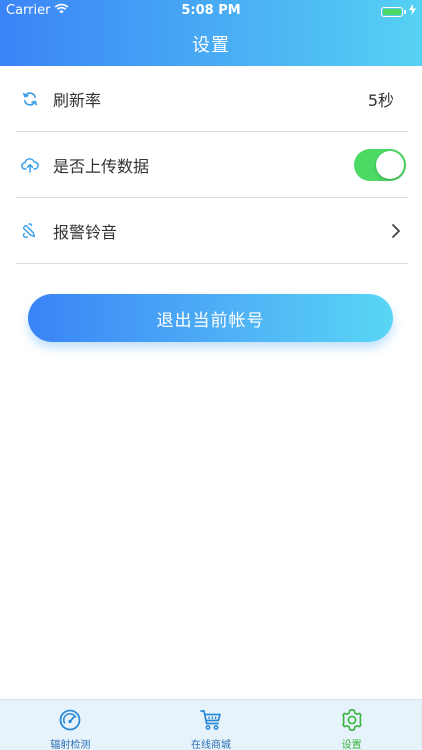 This screenshot has width=422, height=750. What do you see at coordinates (70, 720) in the screenshot?
I see `gauge-icon` at bounding box center [70, 720].